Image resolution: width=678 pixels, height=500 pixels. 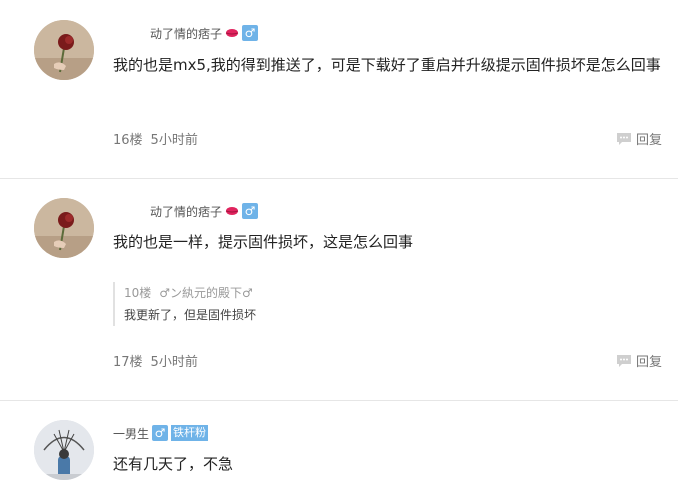 I want to click on post-meta: 16楼 5小时前, so click(x=155, y=138).